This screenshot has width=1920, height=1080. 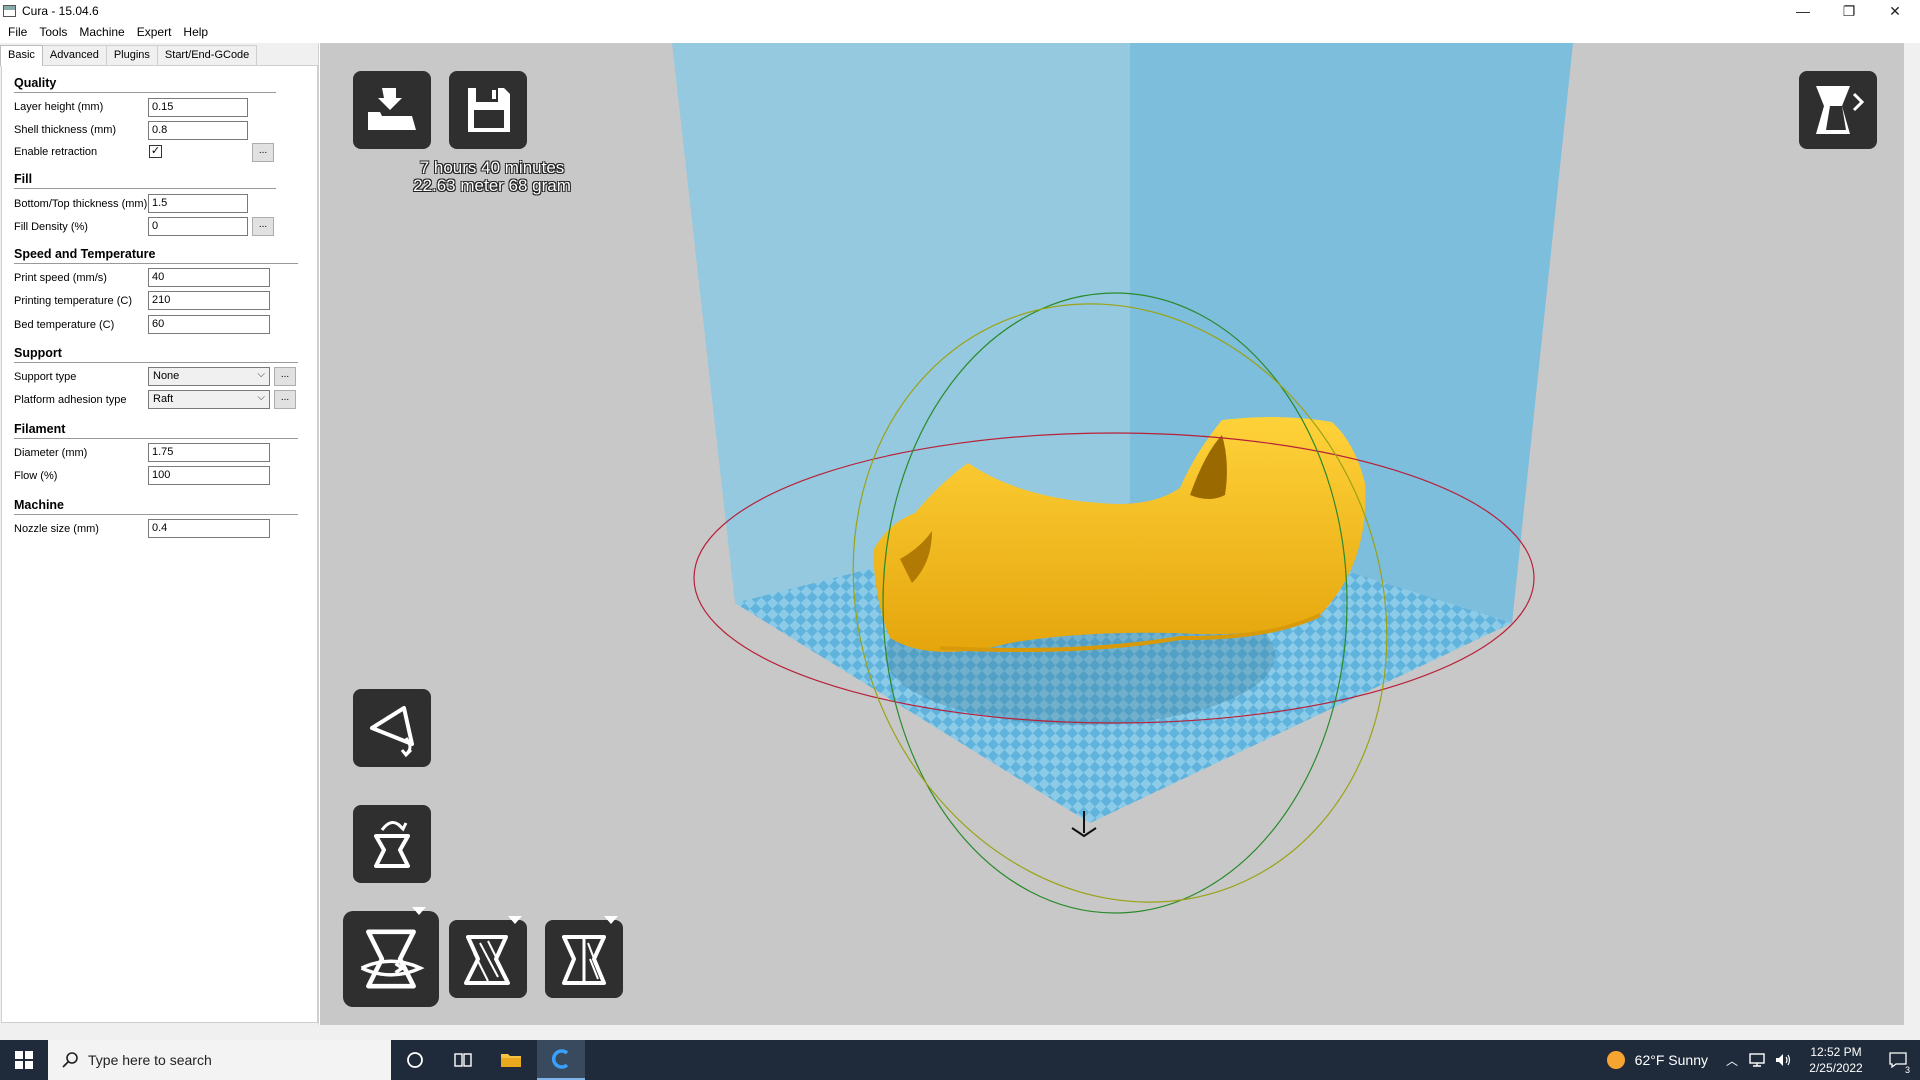 What do you see at coordinates (492, 167) in the screenshot?
I see `print-time: 7 hours 40 minutes` at bounding box center [492, 167].